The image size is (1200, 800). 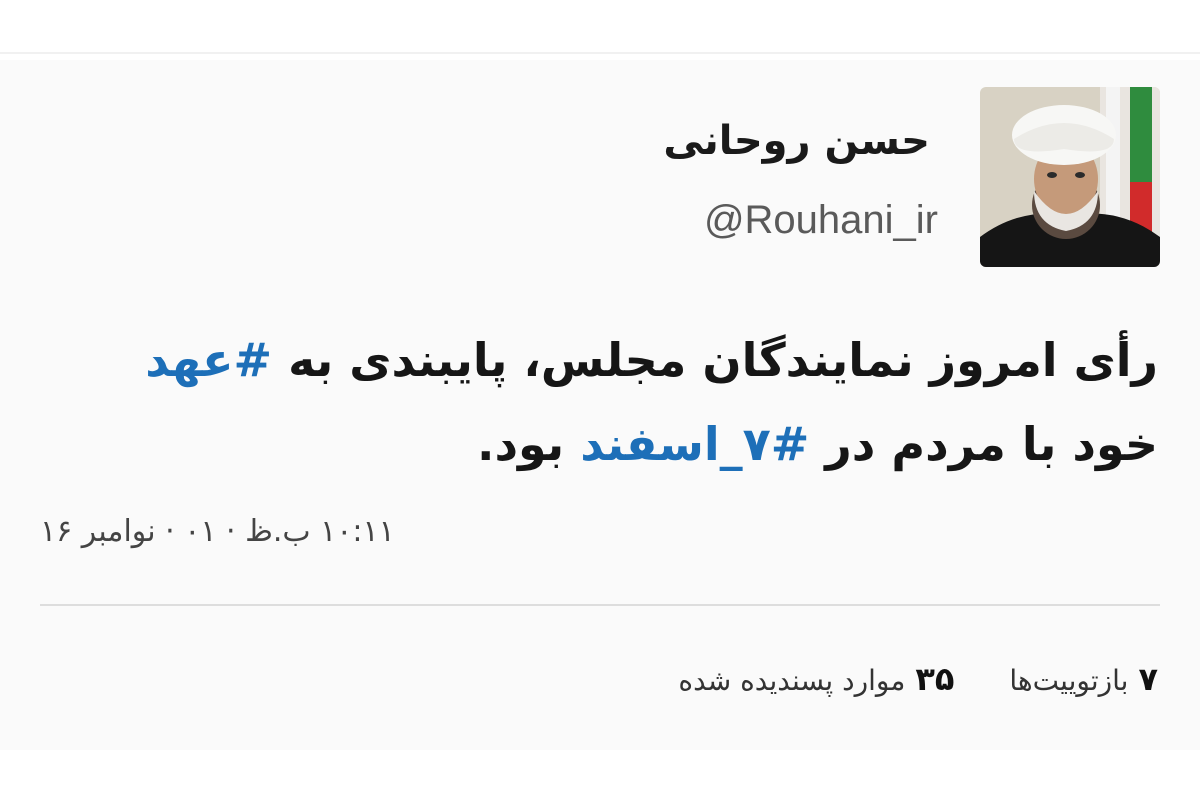 I want to click on author-name: حسن روحانی, so click(x=796, y=141).